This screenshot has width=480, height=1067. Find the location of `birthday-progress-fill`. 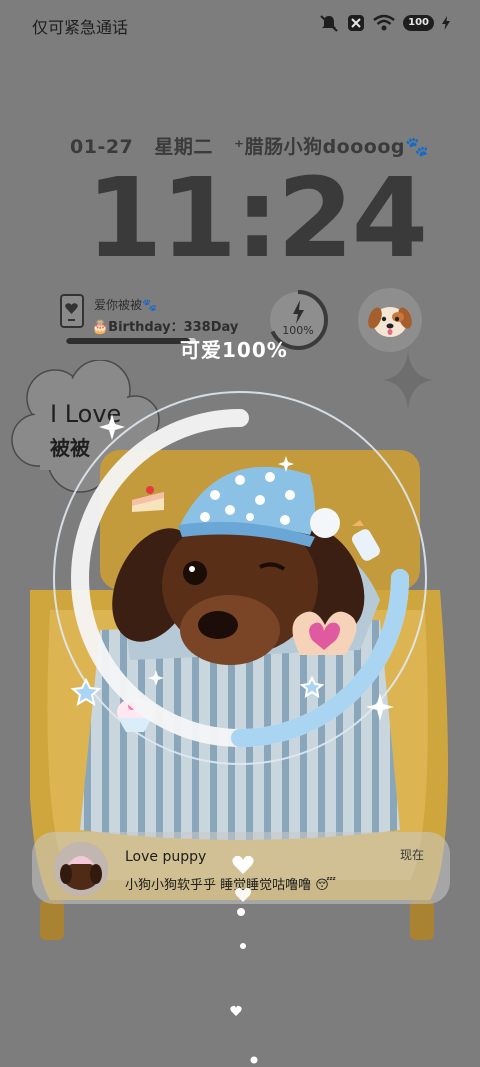

birthday-progress-fill is located at coordinates (128, 341).